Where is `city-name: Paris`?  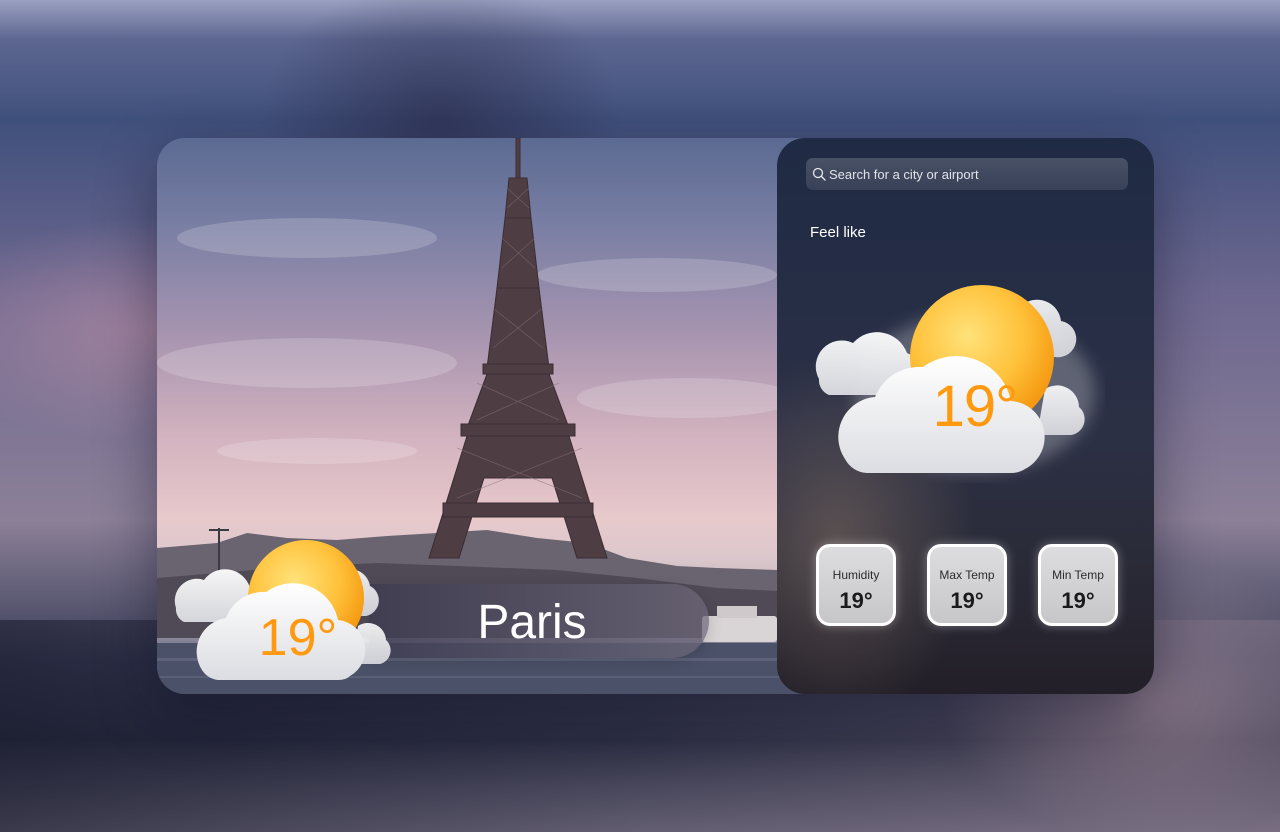 city-name: Paris is located at coordinates (532, 622).